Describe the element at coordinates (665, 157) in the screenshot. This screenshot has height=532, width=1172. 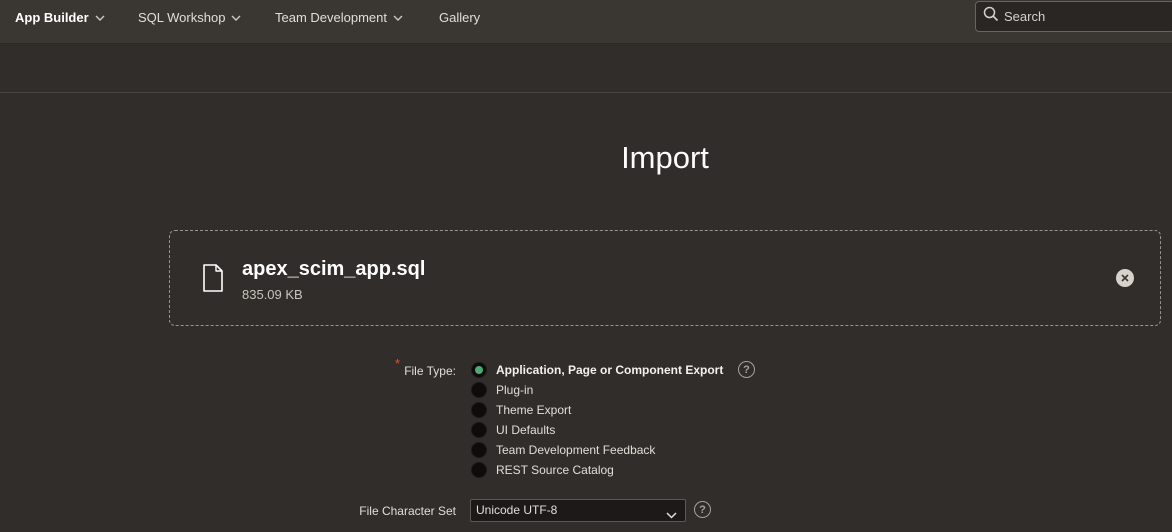
I see `page-title: Import` at that location.